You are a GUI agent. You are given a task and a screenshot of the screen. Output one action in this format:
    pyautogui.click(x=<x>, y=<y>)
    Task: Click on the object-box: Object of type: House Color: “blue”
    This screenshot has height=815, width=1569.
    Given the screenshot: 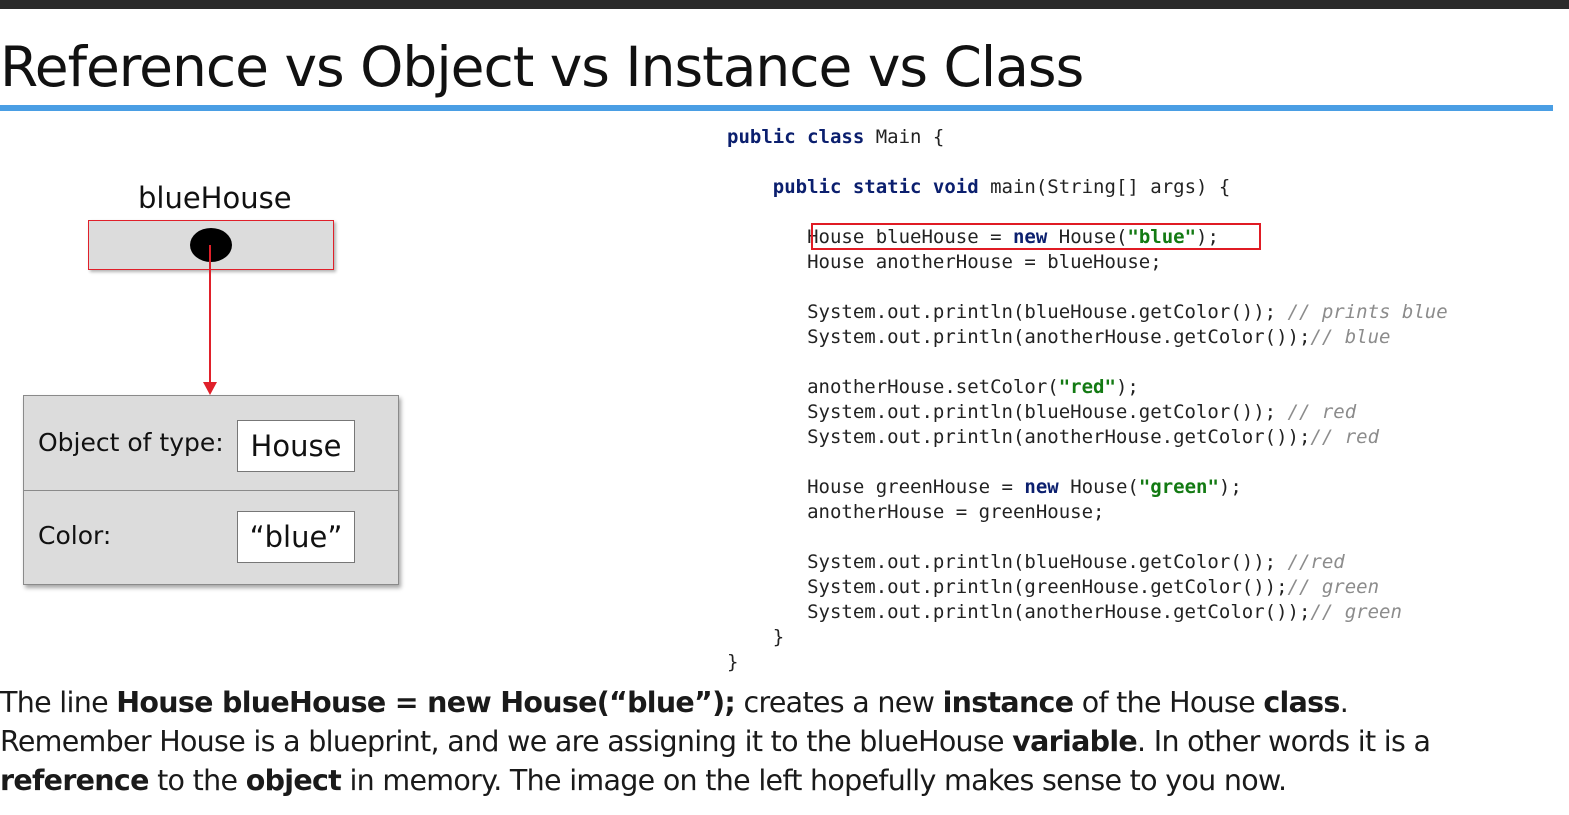 What is the action you would take?
    pyautogui.click(x=211, y=490)
    